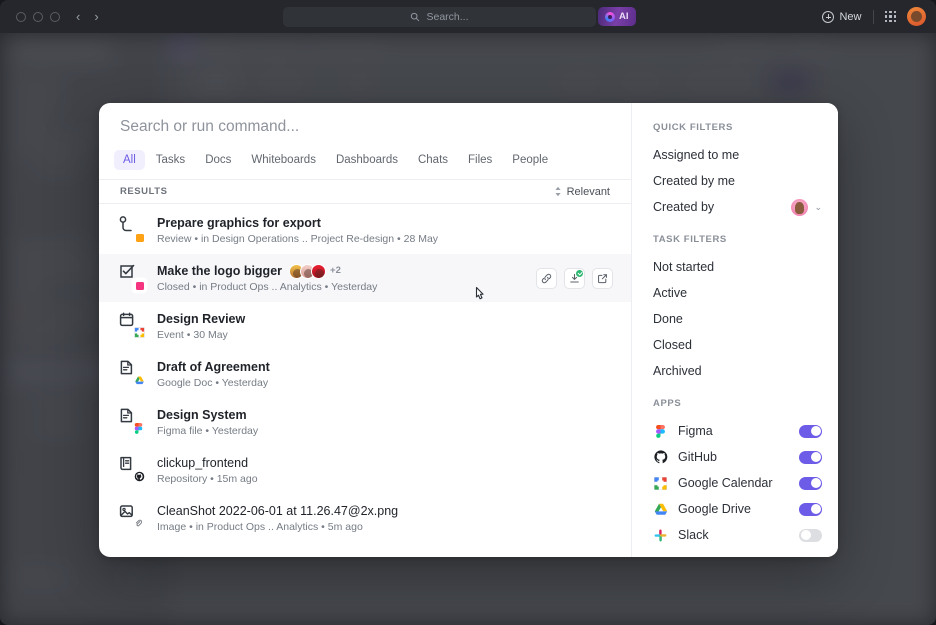 Image resolution: width=936 pixels, height=625 pixels. I want to click on result-row-clickup-frontend: clickup_frontend Repository • 15m ago, so click(365, 470).